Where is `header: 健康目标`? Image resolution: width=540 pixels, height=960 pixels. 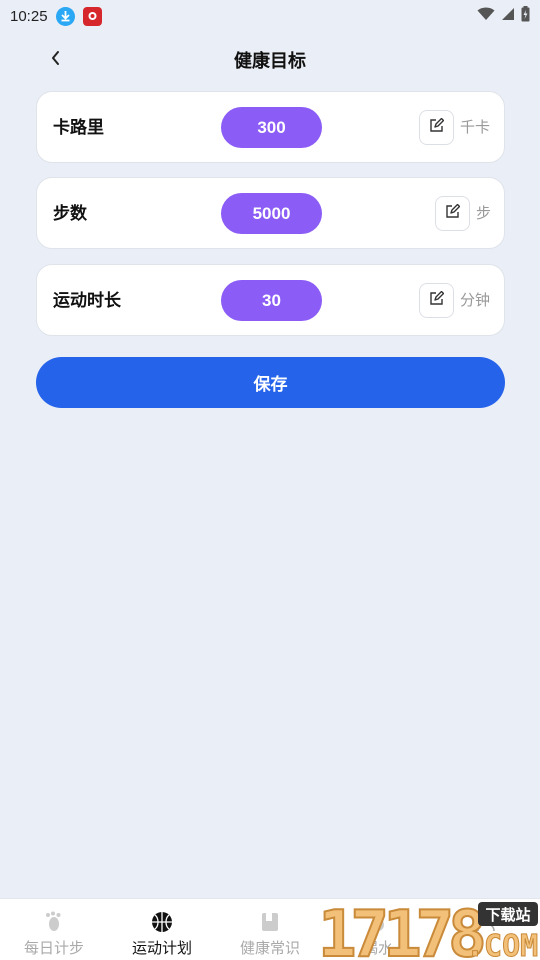 header: 健康目标 is located at coordinates (270, 60).